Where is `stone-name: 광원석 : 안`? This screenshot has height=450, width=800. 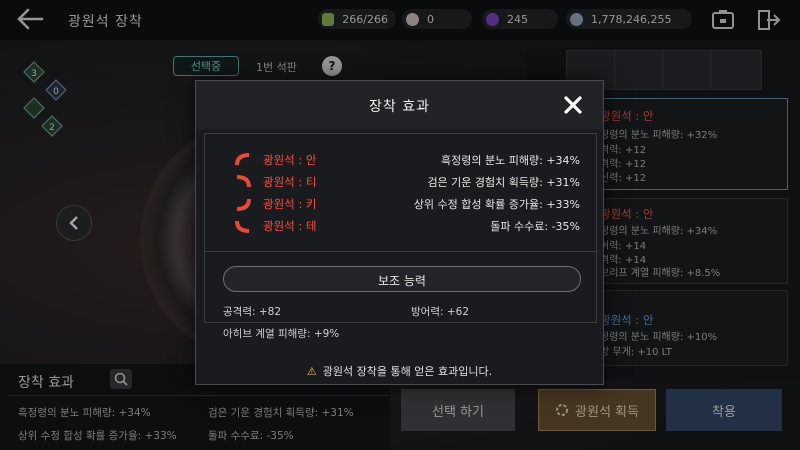
stone-name: 광원석 : 안 is located at coordinates (290, 160).